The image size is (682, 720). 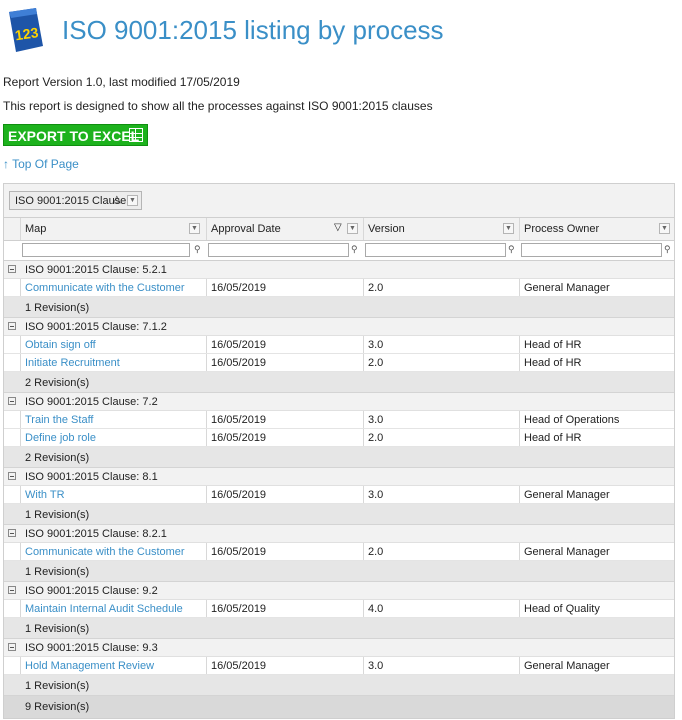 What do you see at coordinates (284, 229) in the screenshot?
I see `column-header-approval-date: Approval Date ▽ ▼` at bounding box center [284, 229].